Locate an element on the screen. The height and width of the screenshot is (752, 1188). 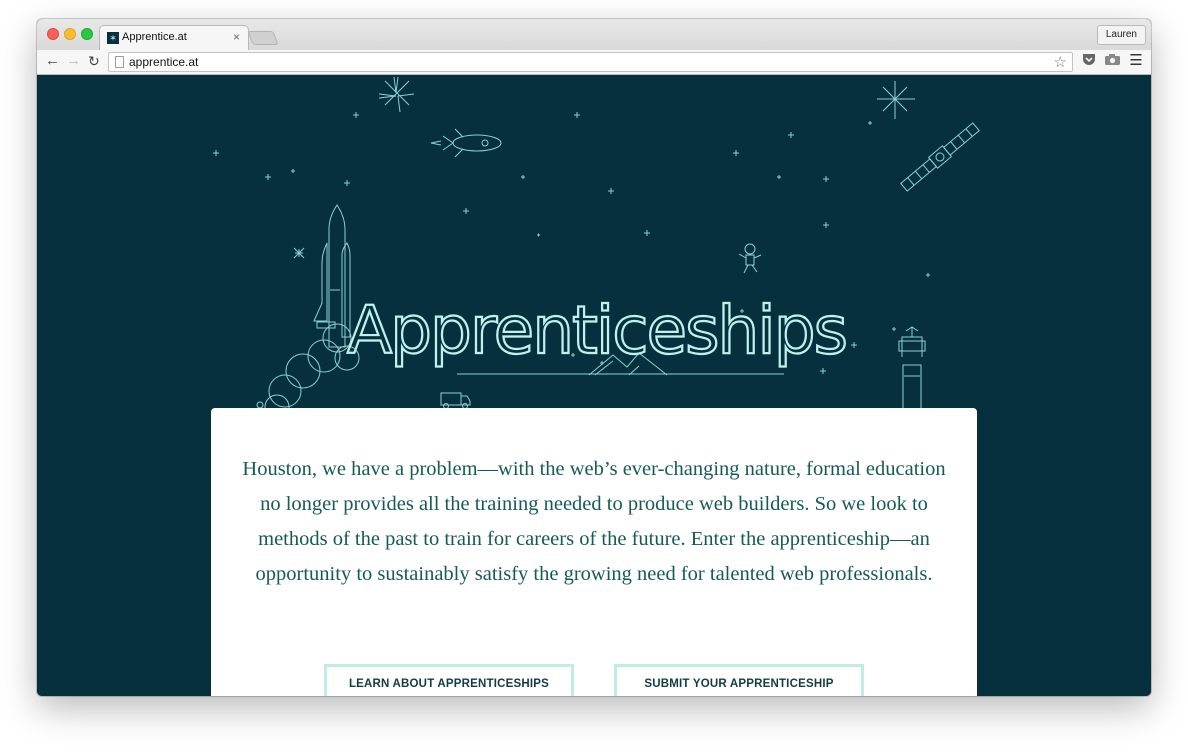
minimize-window-button is located at coordinates (70, 34).